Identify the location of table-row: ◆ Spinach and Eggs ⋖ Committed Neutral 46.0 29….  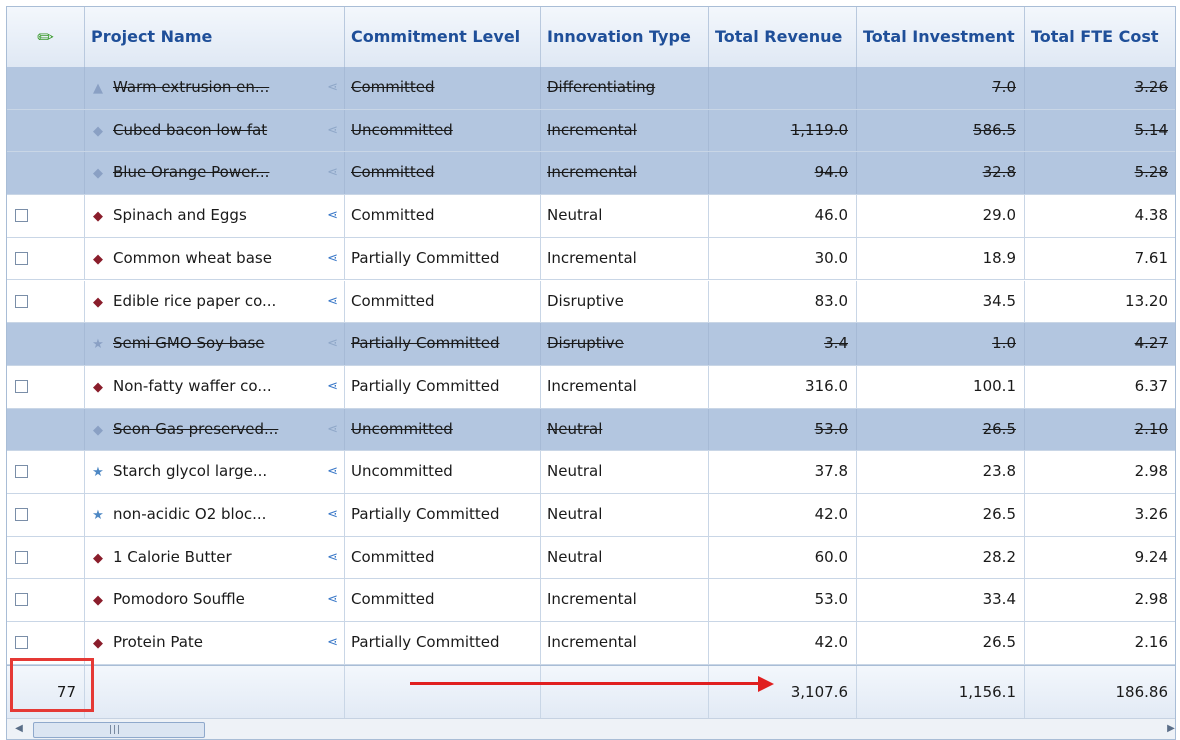
(591, 216).